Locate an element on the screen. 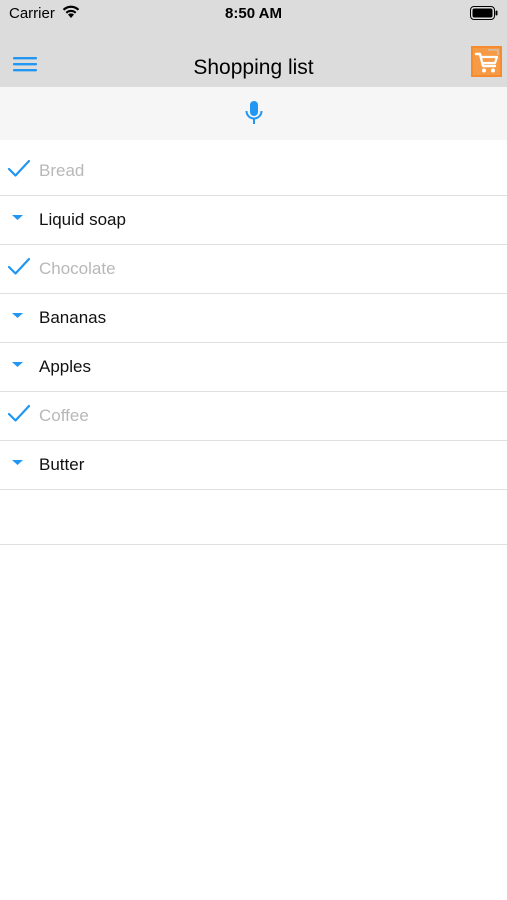 The width and height of the screenshot is (507, 900). microphone-icon is located at coordinates (254, 113).